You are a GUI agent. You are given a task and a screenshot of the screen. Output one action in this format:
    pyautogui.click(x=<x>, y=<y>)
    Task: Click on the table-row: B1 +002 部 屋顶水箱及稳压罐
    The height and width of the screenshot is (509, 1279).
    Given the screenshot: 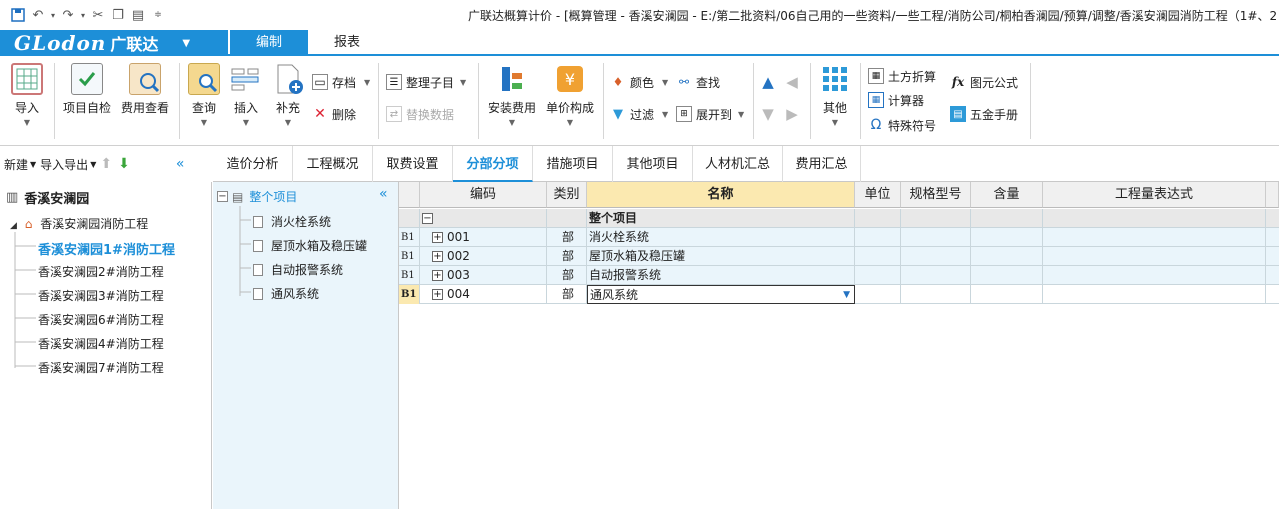 What is the action you would take?
    pyautogui.click(x=839, y=256)
    